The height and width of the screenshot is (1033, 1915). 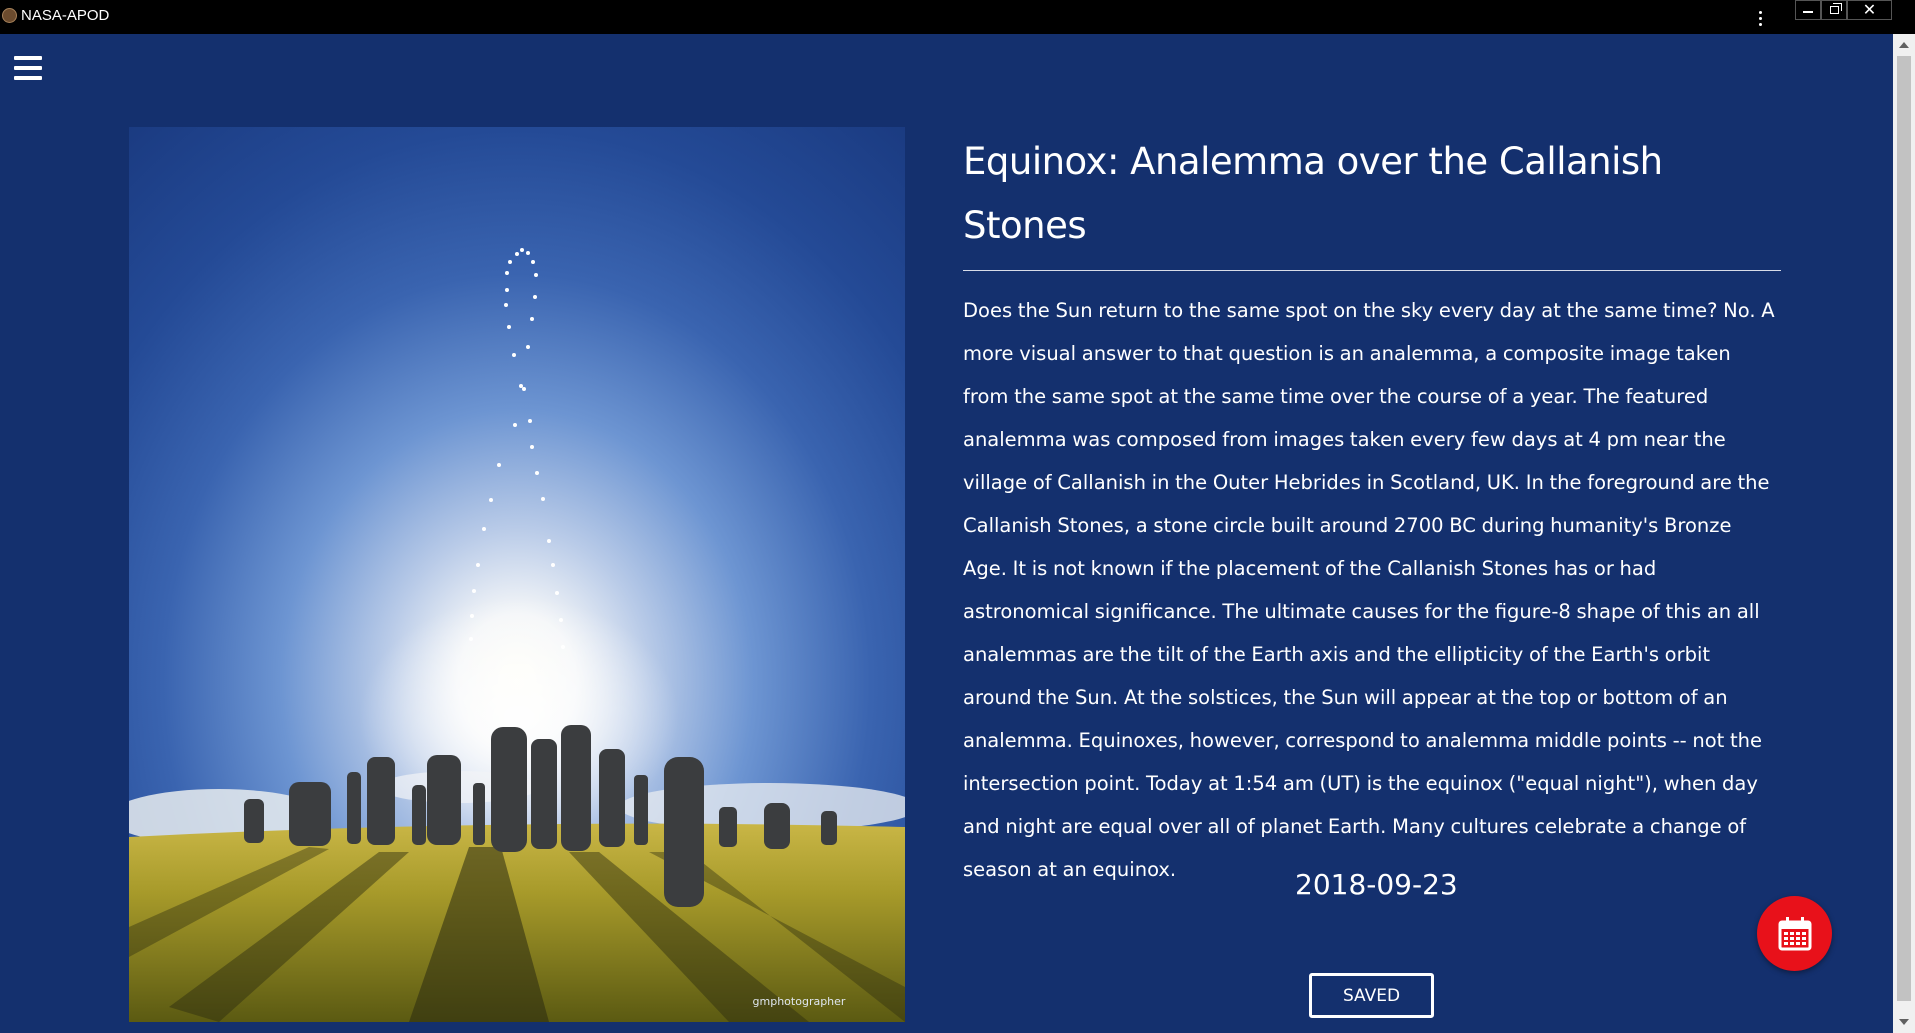 I want to click on saved-button: SAVED, so click(x=1371, y=995).